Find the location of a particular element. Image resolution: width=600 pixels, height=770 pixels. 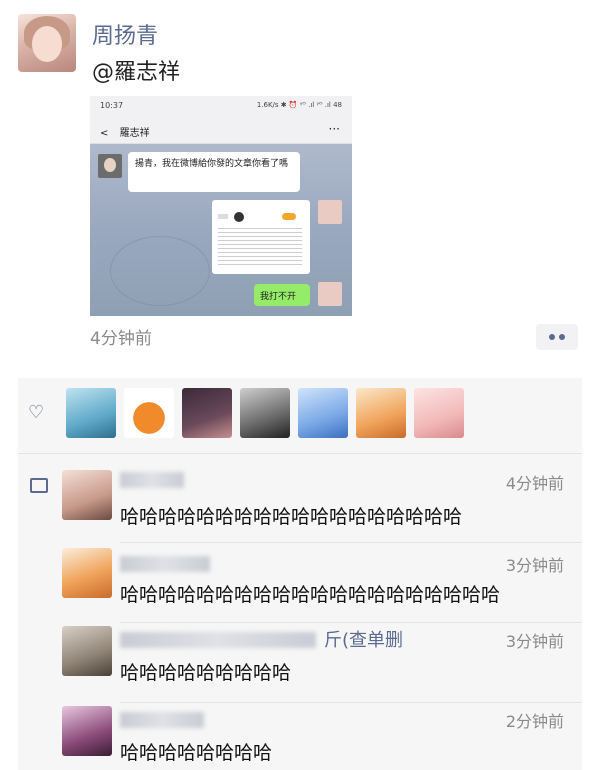

comment-icon is located at coordinates (39, 485).